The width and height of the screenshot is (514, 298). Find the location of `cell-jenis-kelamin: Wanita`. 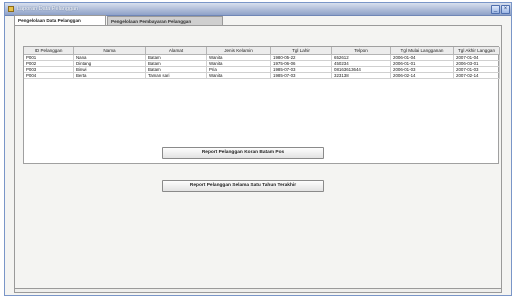

cell-jenis-kelamin: Wanita is located at coordinates (239, 76).